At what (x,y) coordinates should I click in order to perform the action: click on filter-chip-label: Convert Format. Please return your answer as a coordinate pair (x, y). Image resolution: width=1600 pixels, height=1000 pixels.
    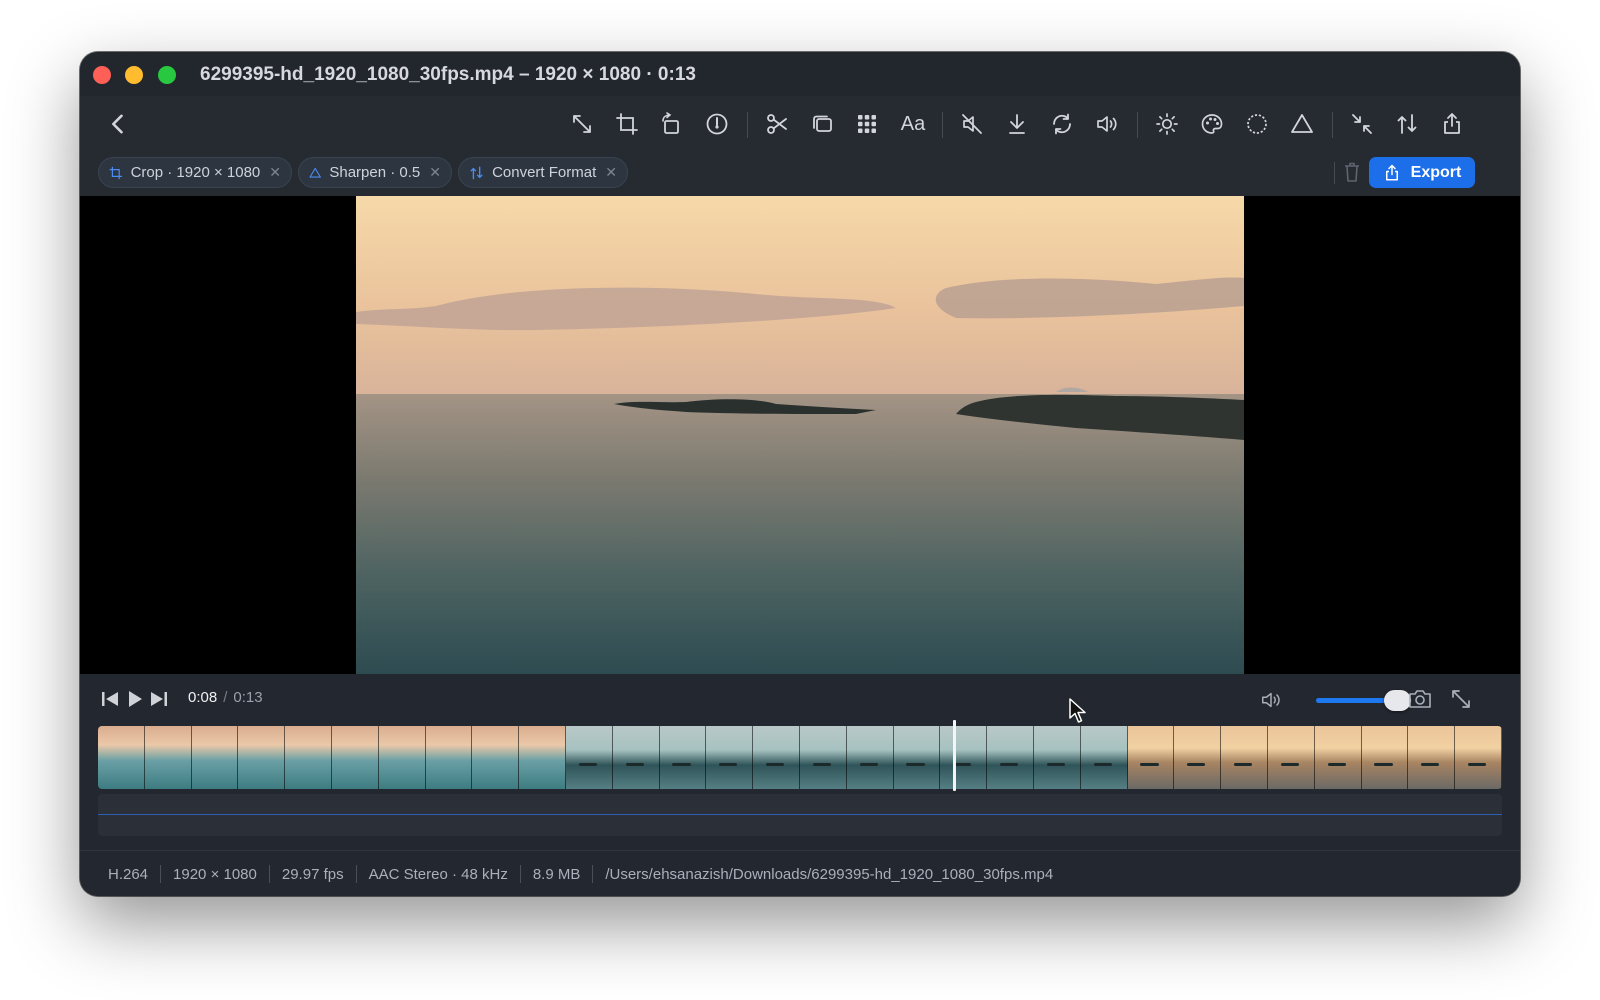
    Looking at the image, I should click on (544, 172).